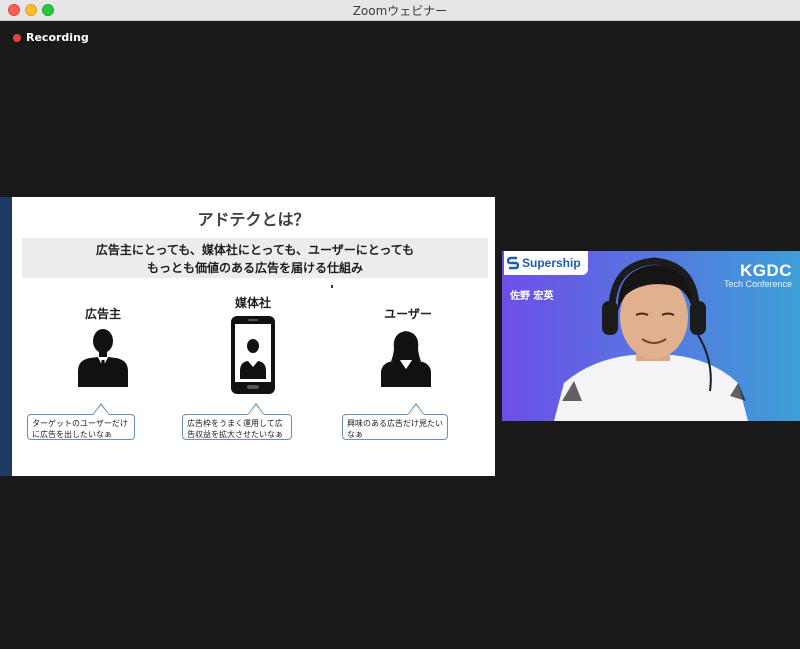 This screenshot has height=649, width=800. I want to click on recording-dot-icon, so click(17, 37).